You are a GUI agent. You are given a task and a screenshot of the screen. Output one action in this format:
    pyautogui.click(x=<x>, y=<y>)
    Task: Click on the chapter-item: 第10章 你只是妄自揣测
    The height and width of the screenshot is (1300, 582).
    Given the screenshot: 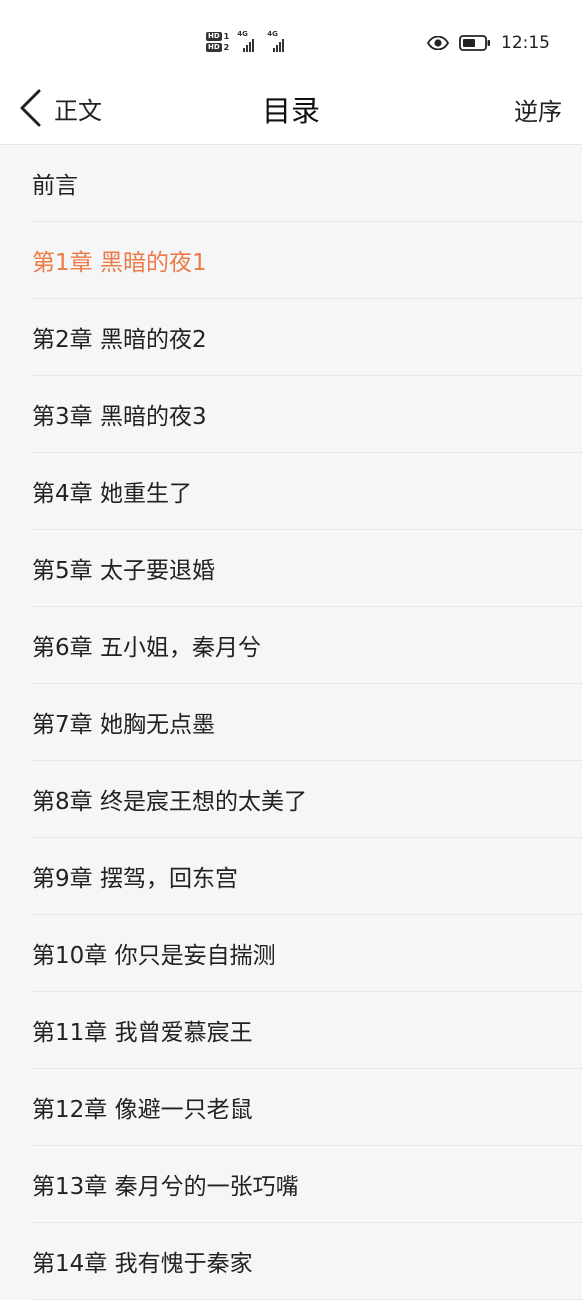 What is the action you would take?
    pyautogui.click(x=307, y=953)
    